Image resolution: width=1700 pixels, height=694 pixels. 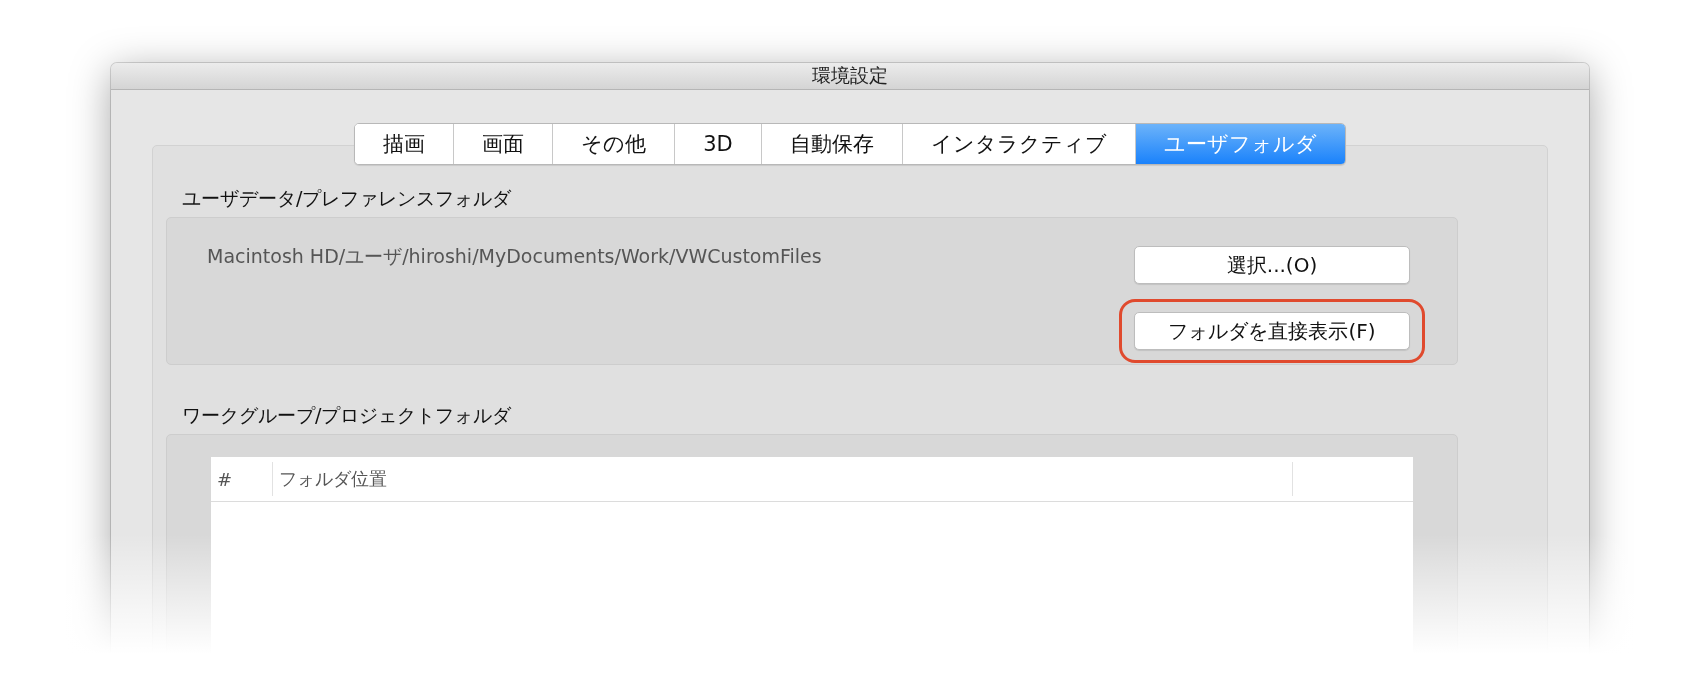 I want to click on tab: 自動保存, so click(x=831, y=144).